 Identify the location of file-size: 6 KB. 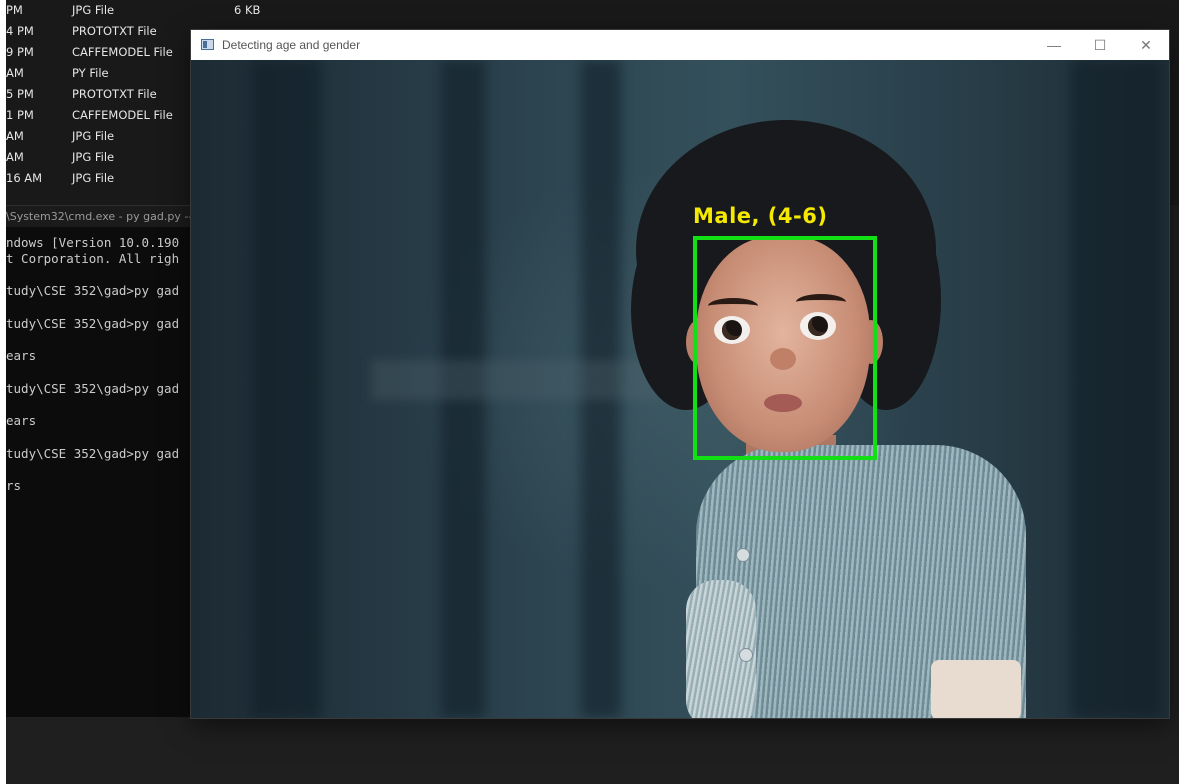
(247, 10).